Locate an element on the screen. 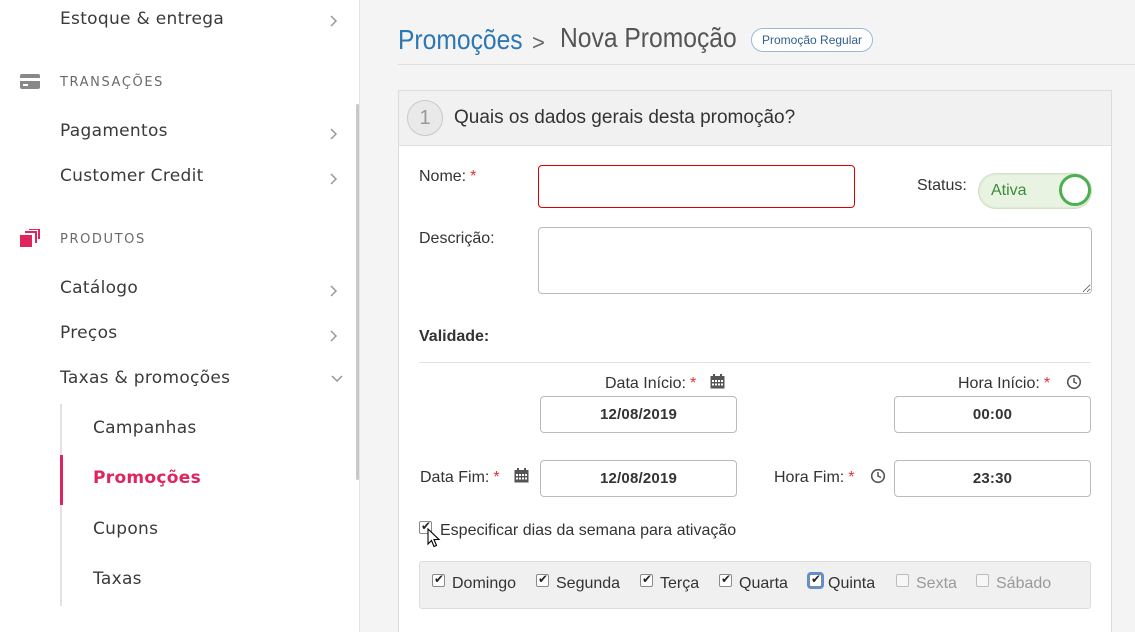  sidebar-subitem-cupons: Cupons is located at coordinates (125, 529).